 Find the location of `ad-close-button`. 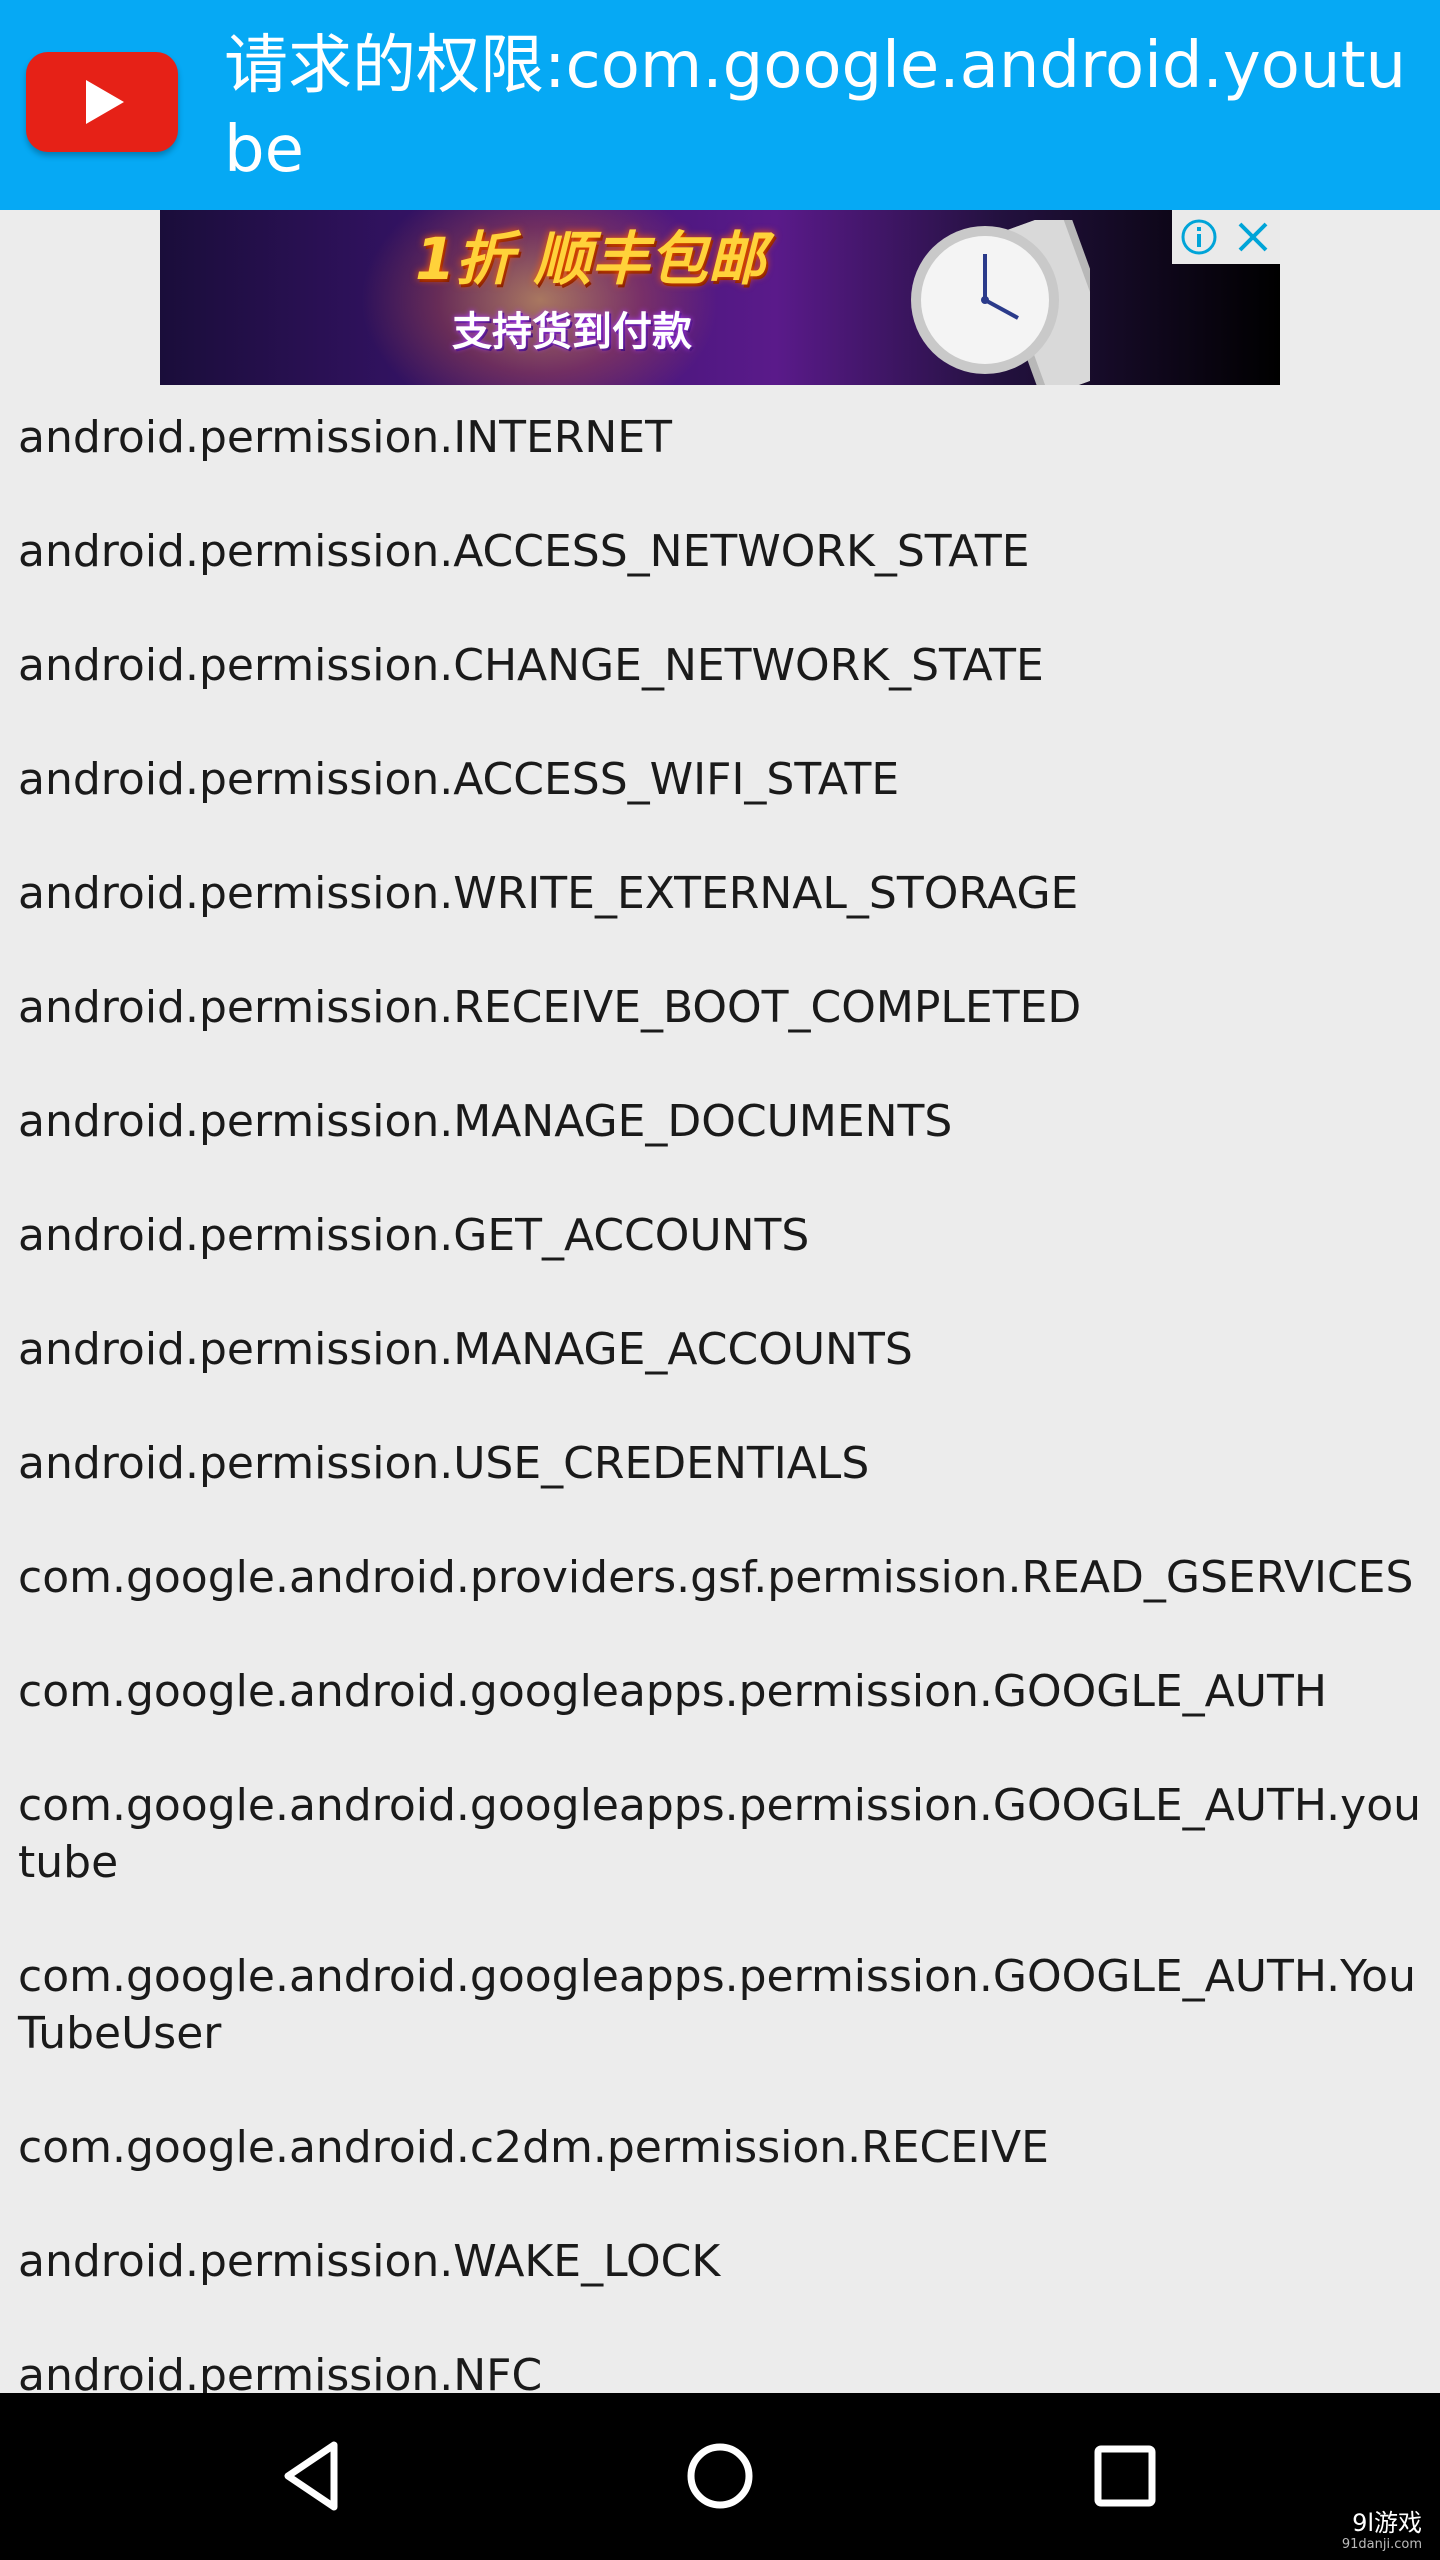

ad-close-button is located at coordinates (1253, 237).